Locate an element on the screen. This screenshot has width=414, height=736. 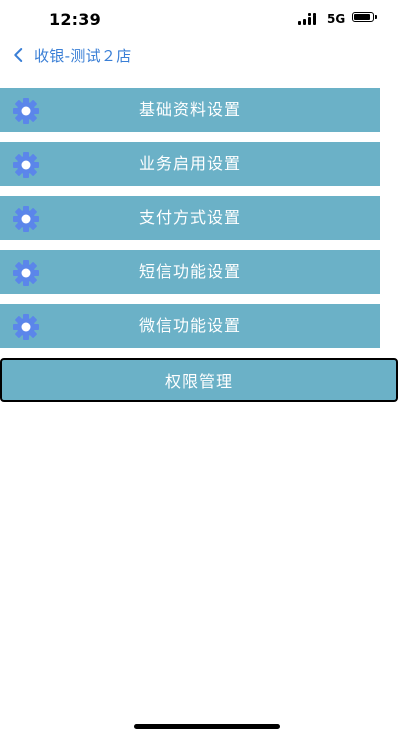
status-time: 12:39 is located at coordinates (75, 19).